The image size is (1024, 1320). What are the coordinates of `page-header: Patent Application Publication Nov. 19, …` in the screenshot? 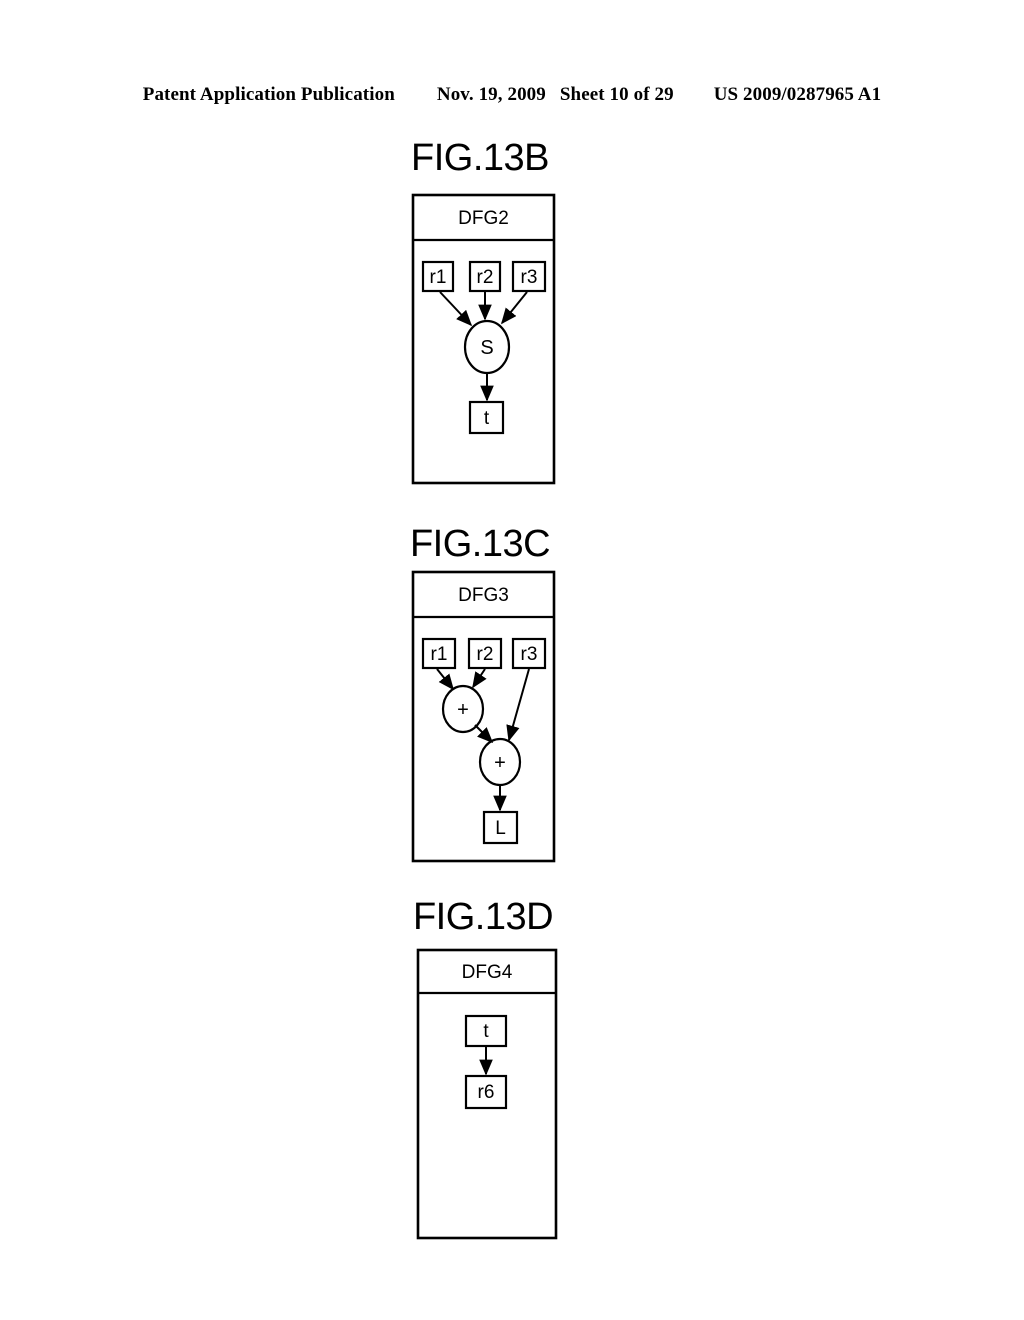 It's located at (512, 98).